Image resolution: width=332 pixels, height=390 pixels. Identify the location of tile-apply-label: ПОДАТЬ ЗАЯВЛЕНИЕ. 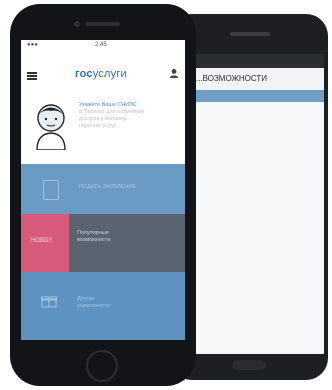
(108, 187).